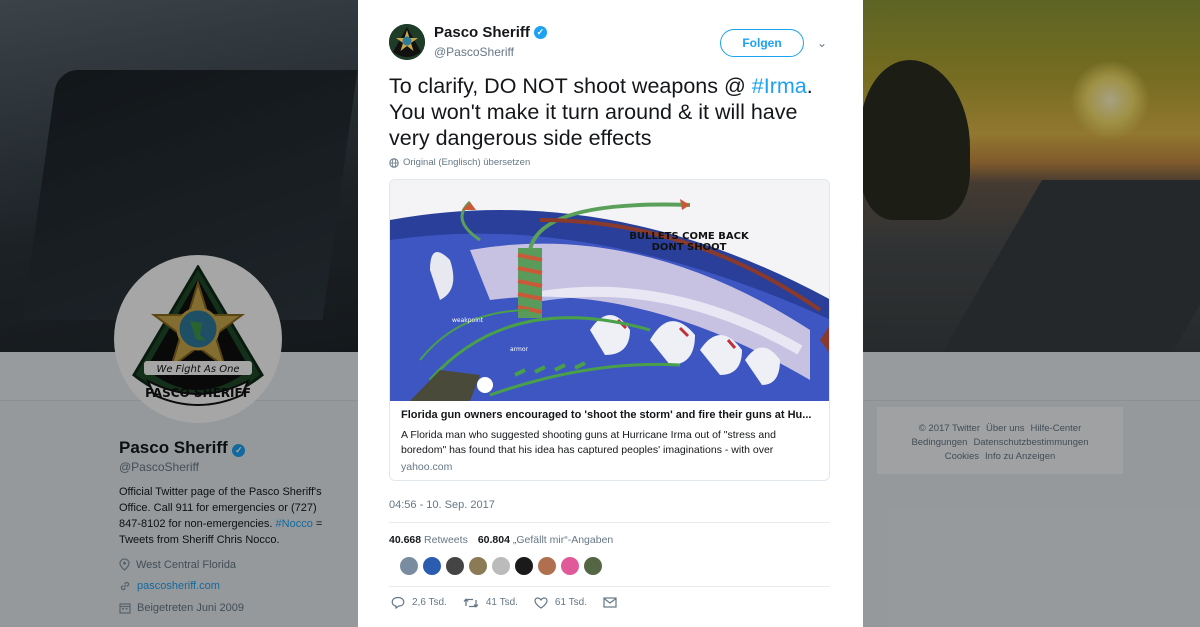 Image resolution: width=1200 pixels, height=627 pixels. Describe the element at coordinates (540, 32) in the screenshot. I see `verified-icon: ✓` at that location.